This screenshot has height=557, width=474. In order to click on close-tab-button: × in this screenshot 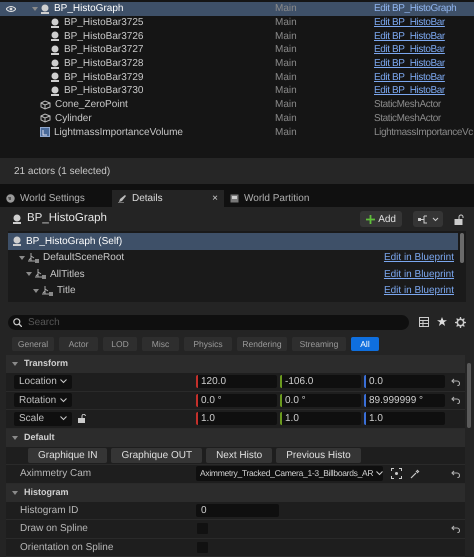, I will do `click(215, 198)`.